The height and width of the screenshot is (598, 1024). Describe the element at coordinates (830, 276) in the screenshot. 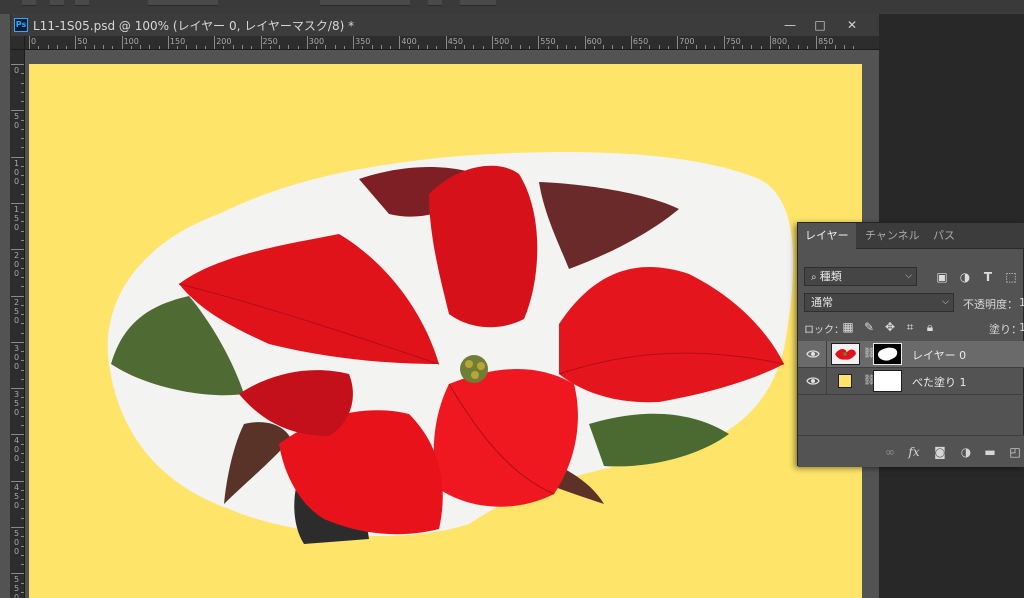

I see `filter-kind-value: 種類` at that location.